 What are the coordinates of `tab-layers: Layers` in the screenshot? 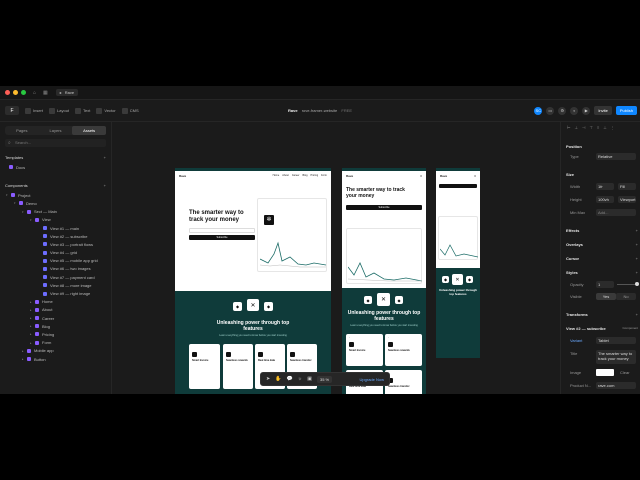 It's located at (56, 130).